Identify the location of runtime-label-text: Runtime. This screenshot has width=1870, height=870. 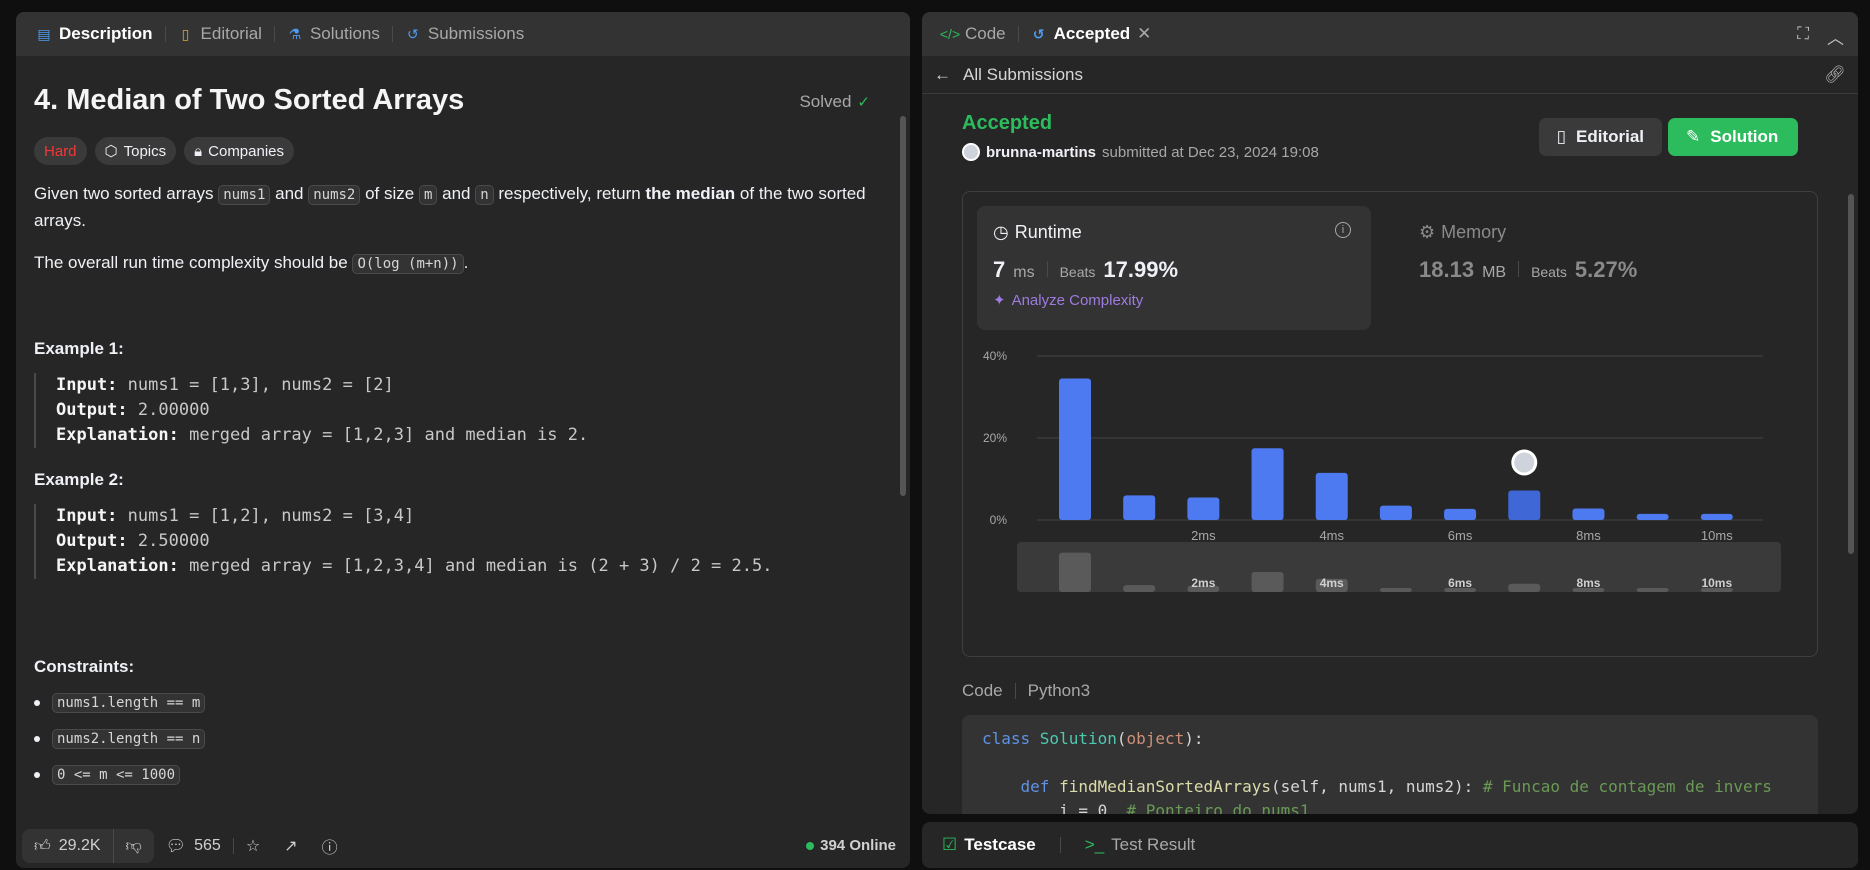
(1048, 232).